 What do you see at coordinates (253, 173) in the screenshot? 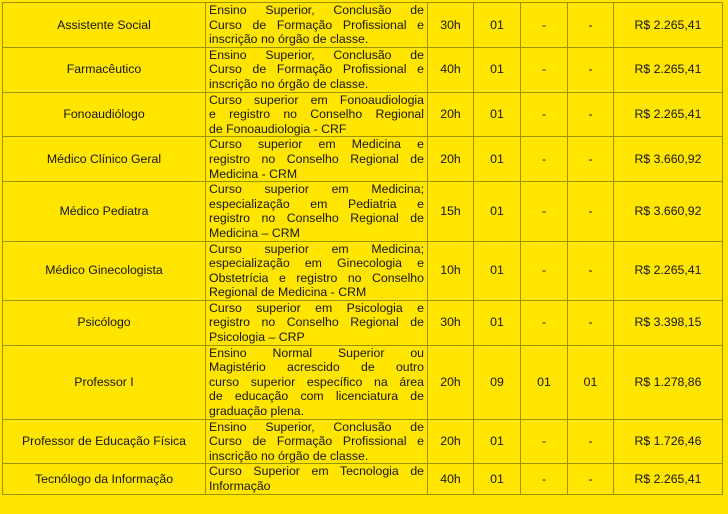
I see `requisitos-line: Medicina - CRM` at bounding box center [253, 173].